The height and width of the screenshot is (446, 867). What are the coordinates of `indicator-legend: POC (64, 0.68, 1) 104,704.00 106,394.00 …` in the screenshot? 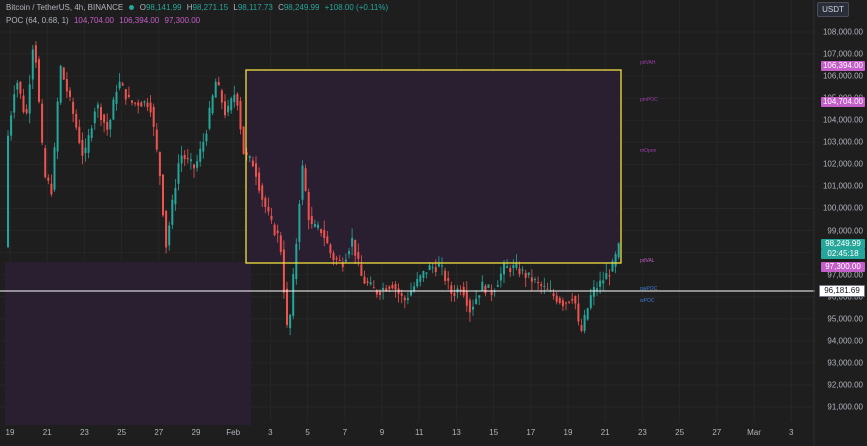 It's located at (104, 20).